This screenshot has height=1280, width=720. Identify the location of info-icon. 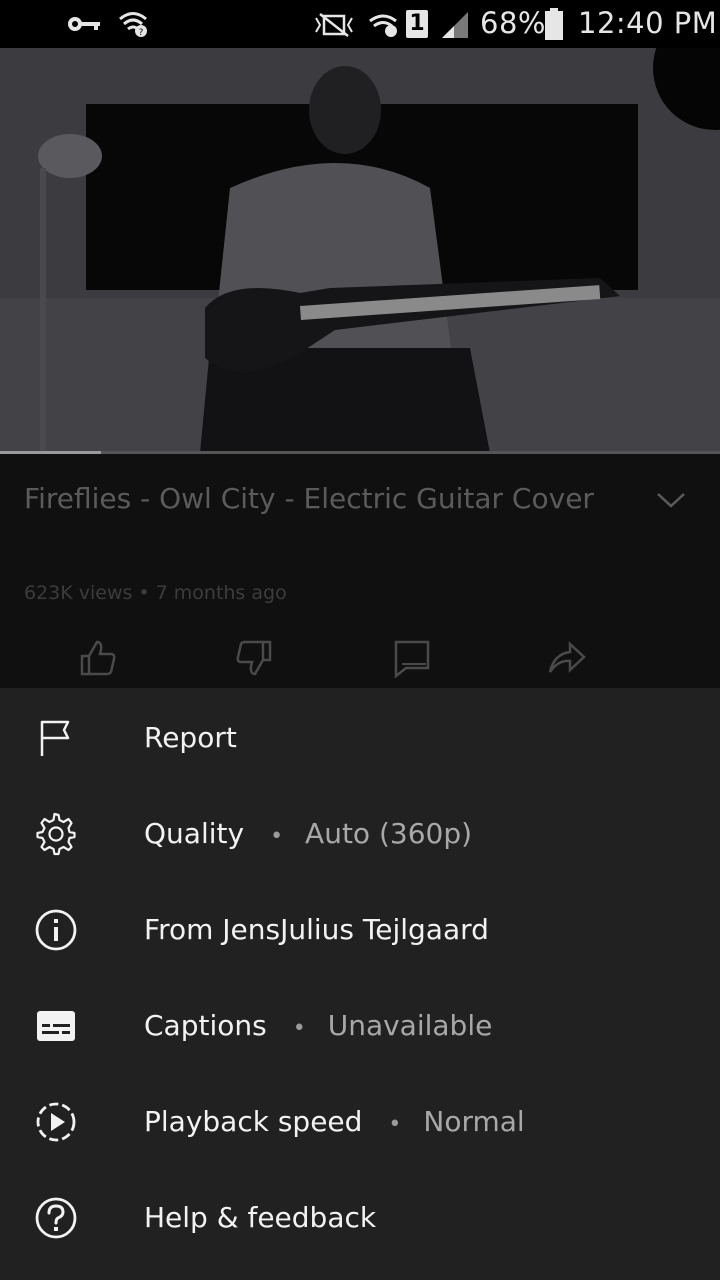
(56, 930).